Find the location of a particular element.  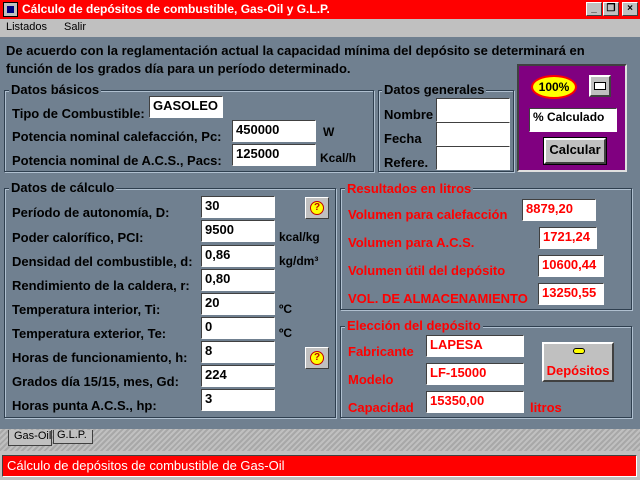

horas-punta-field: 3 is located at coordinates (238, 400).